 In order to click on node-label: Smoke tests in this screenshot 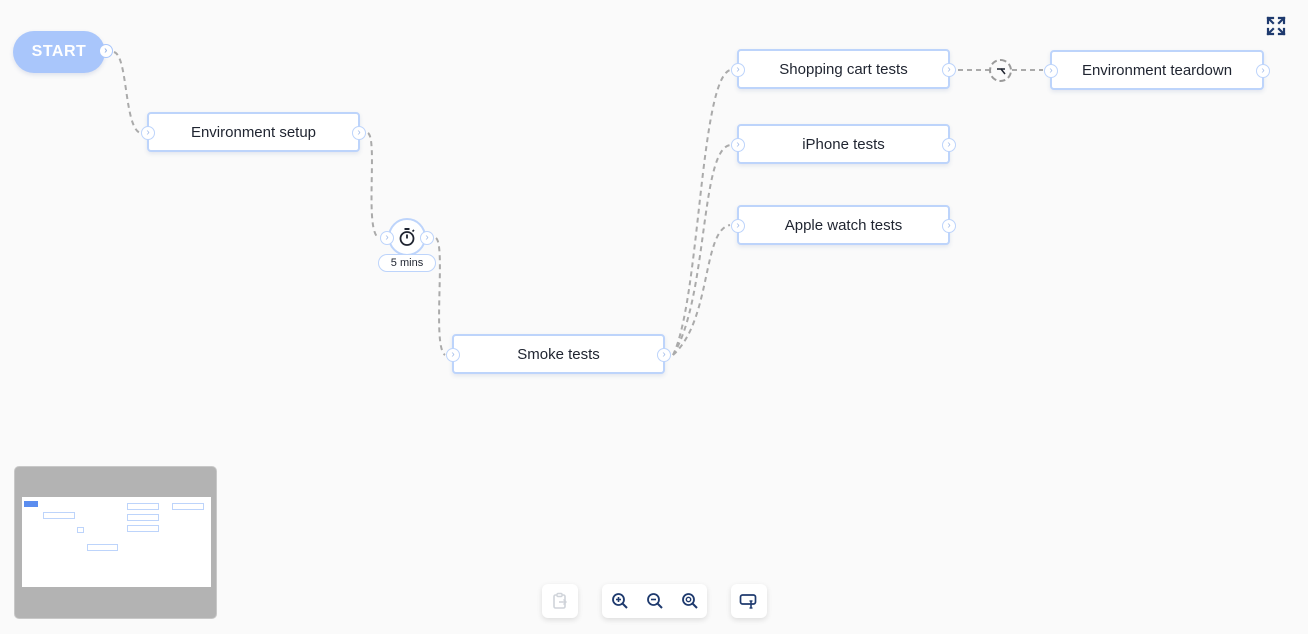, I will do `click(558, 354)`.